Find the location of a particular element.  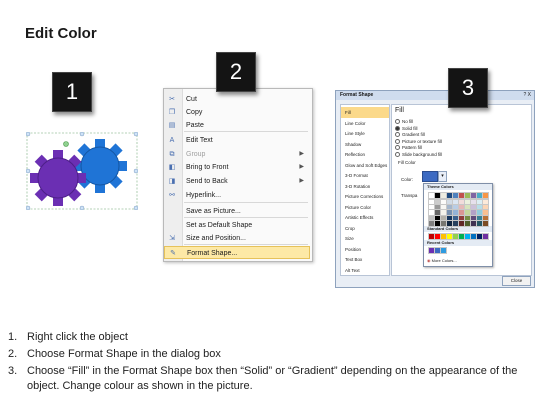

nav-item-label: Artistic Effects is located at coordinates (359, 217).